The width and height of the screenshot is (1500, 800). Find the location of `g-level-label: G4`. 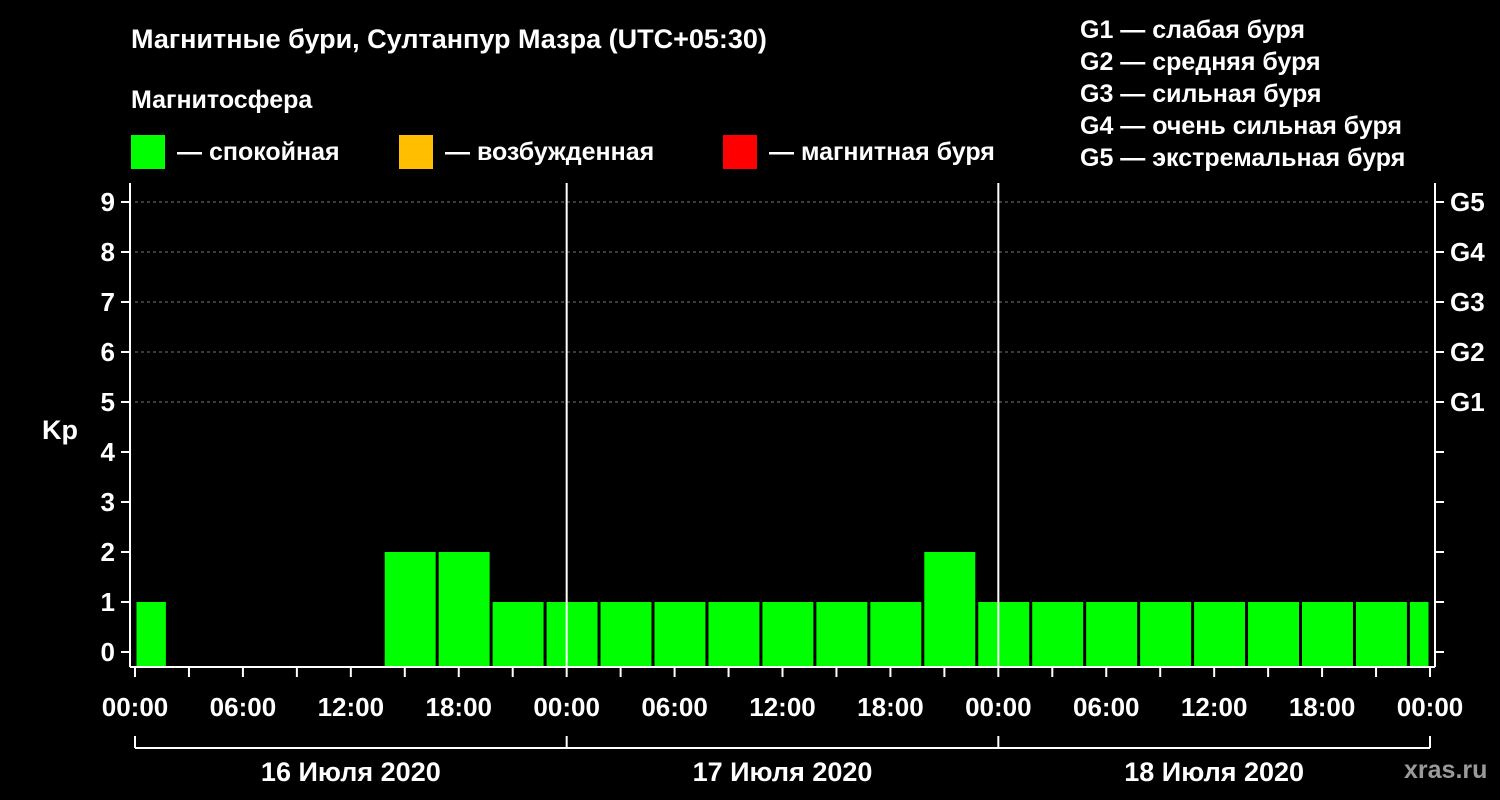

g-level-label: G4 is located at coordinates (1467, 252).